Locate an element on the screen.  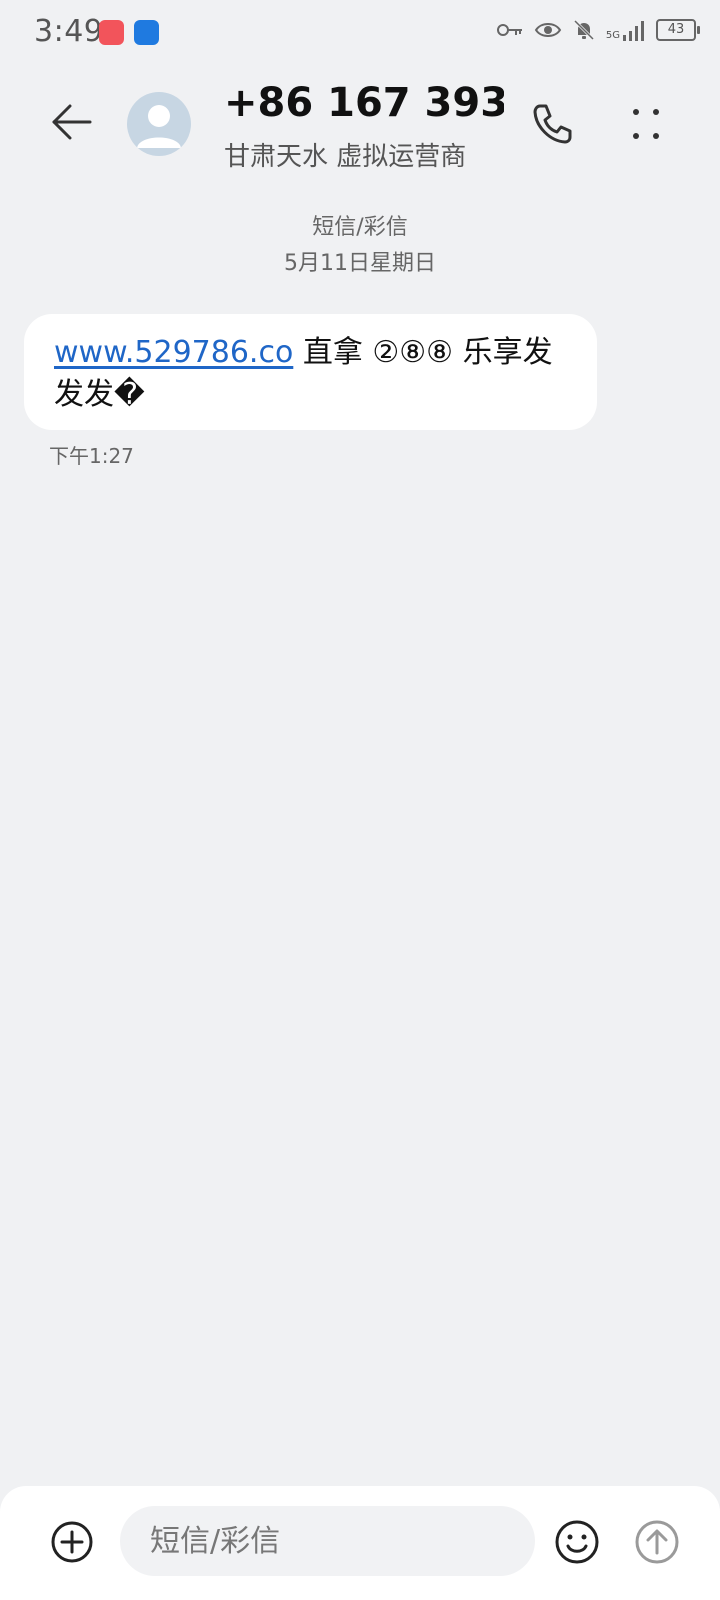
add-attachment-button is located at coordinates (72, 1542).